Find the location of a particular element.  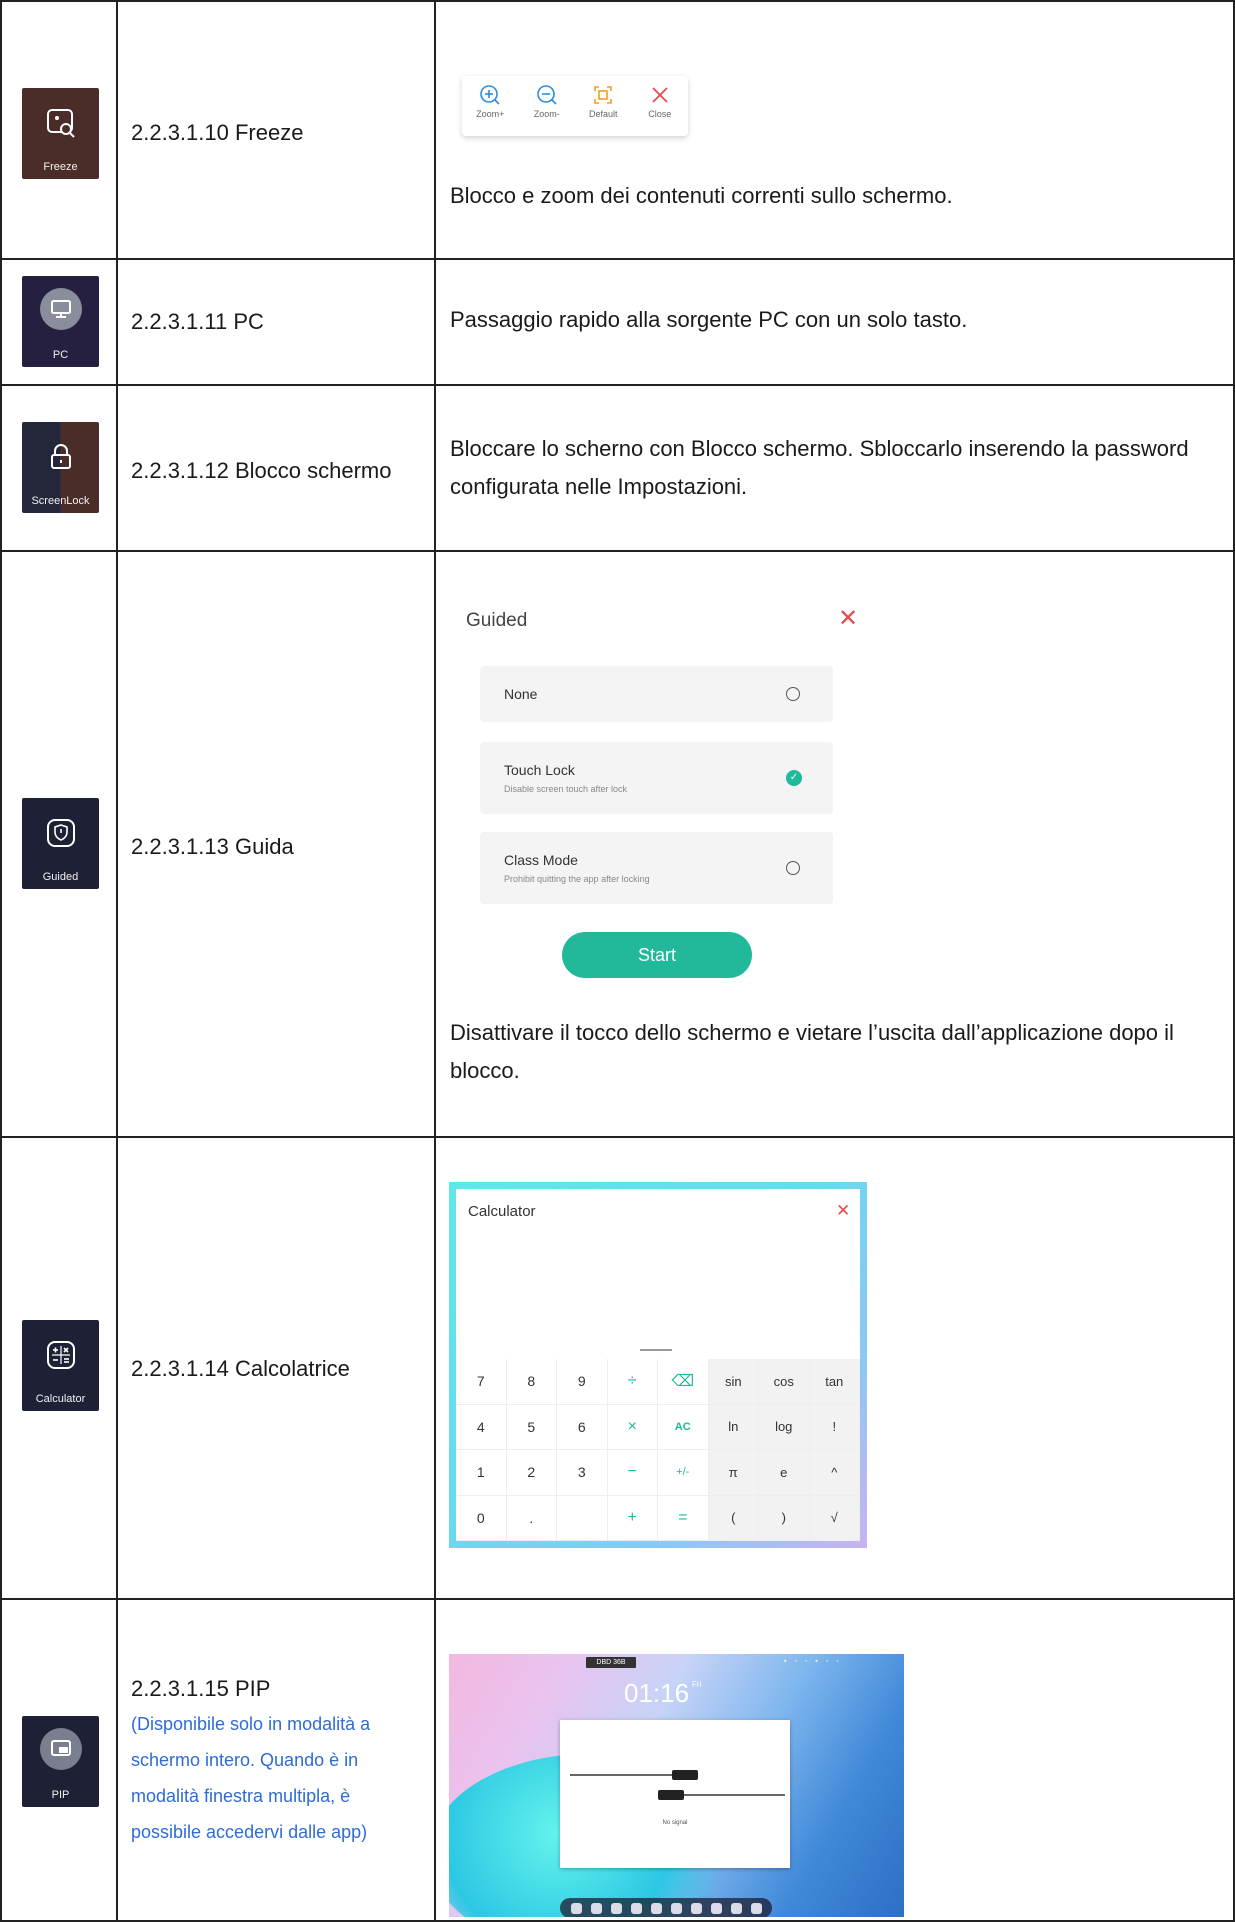

freeze-toolbar: Zoom+ Zoom- Default Close is located at coordinates (575, 106).